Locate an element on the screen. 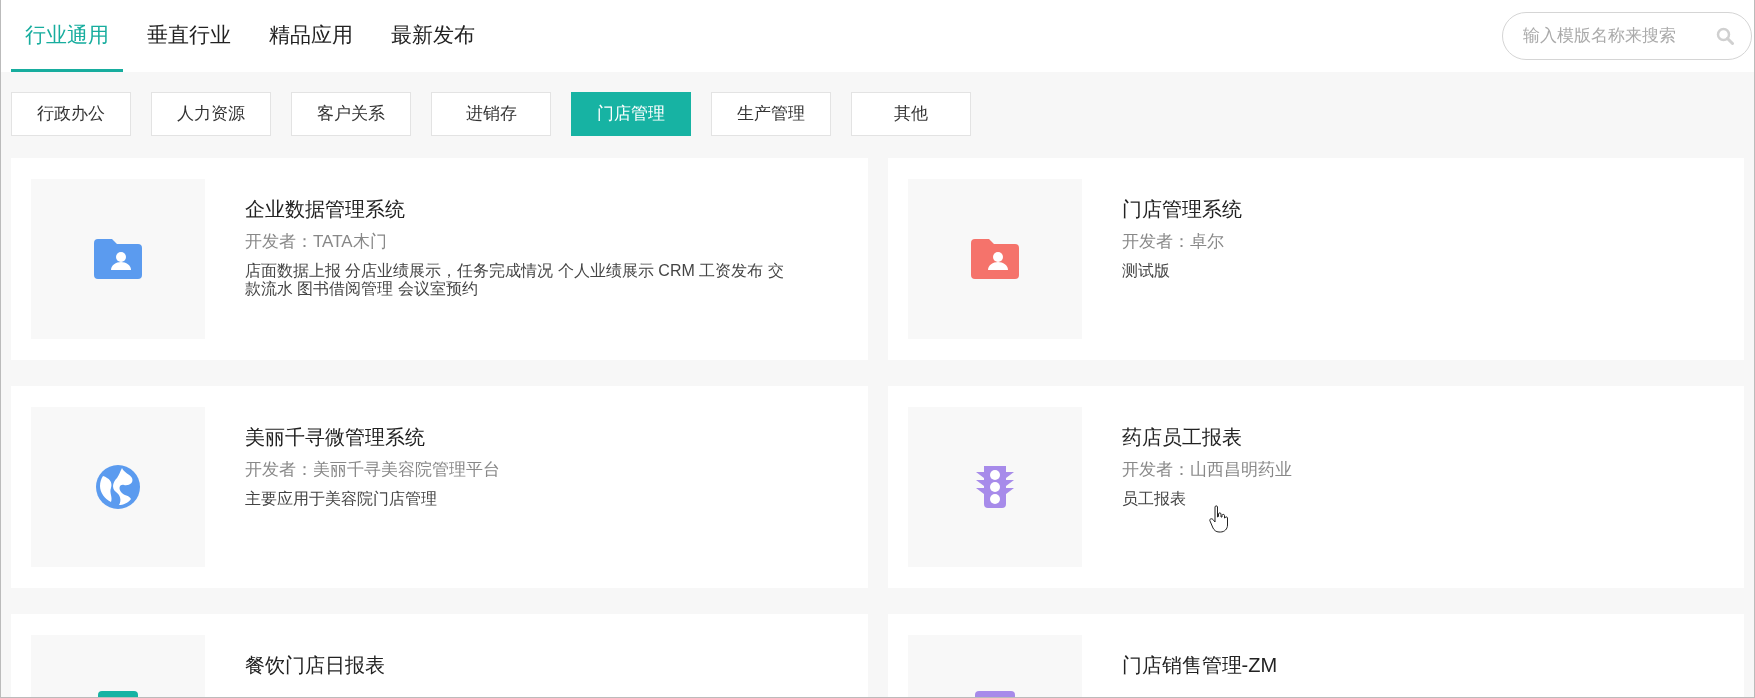 The height and width of the screenshot is (698, 1755). app-description: 主要应用于美容院门店管理 is located at coordinates (341, 499).